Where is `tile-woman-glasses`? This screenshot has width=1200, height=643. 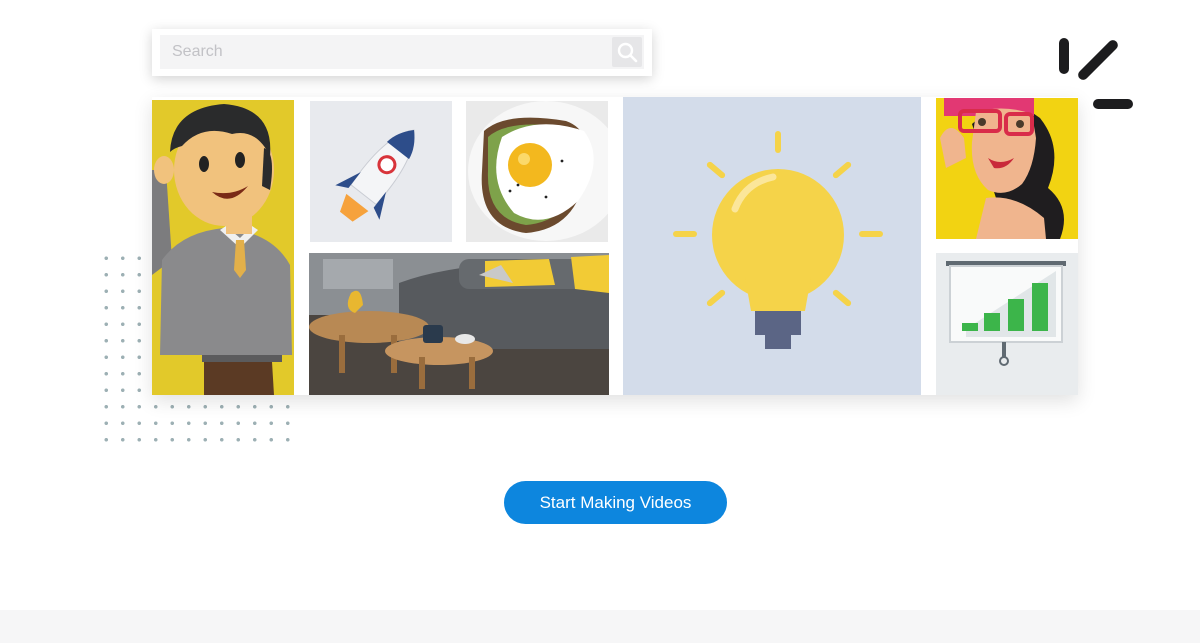 tile-woman-glasses is located at coordinates (1007, 168).